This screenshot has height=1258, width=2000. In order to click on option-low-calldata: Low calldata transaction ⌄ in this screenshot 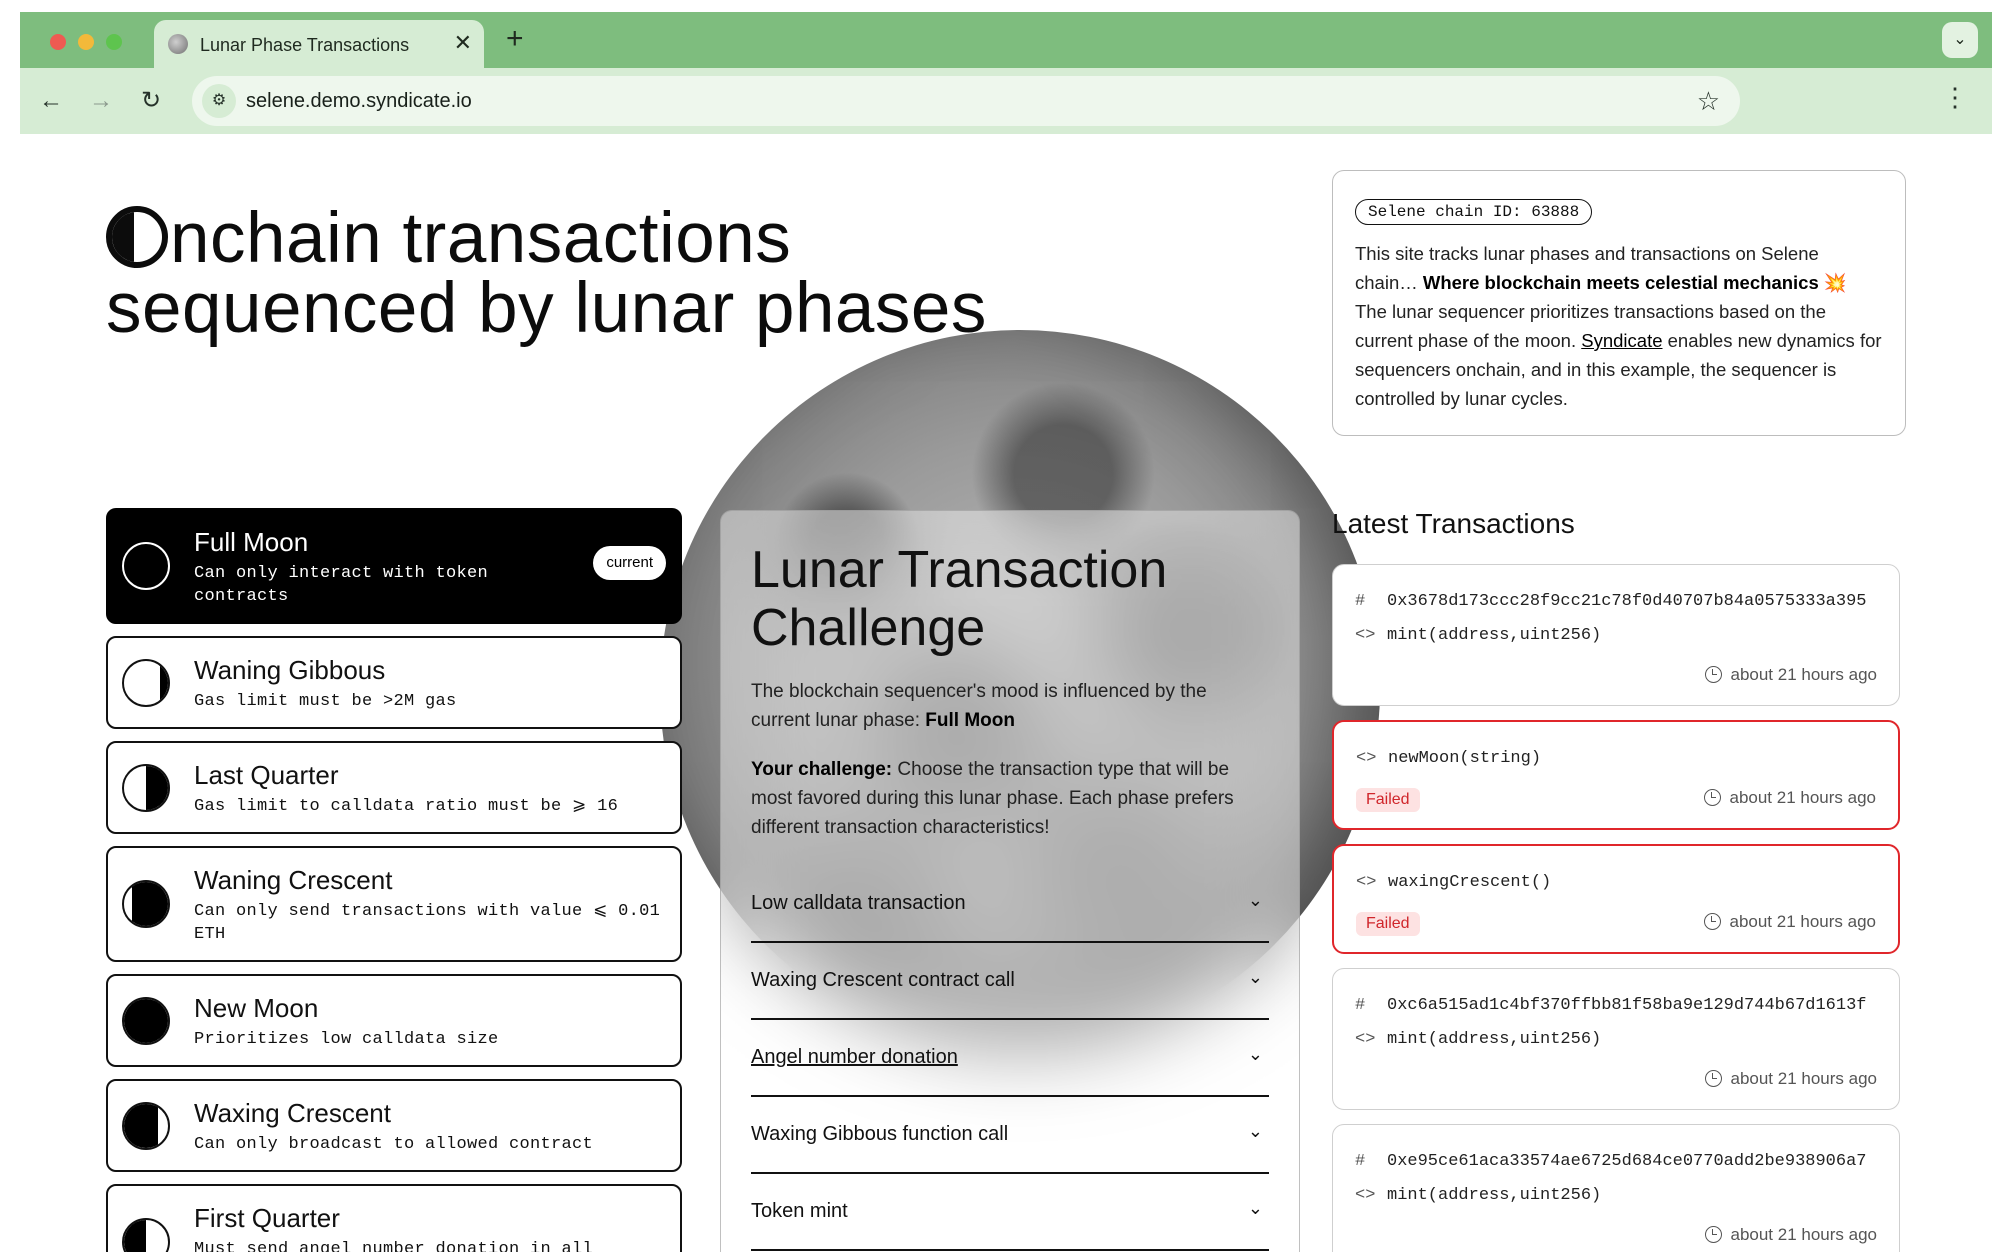, I will do `click(1010, 904)`.